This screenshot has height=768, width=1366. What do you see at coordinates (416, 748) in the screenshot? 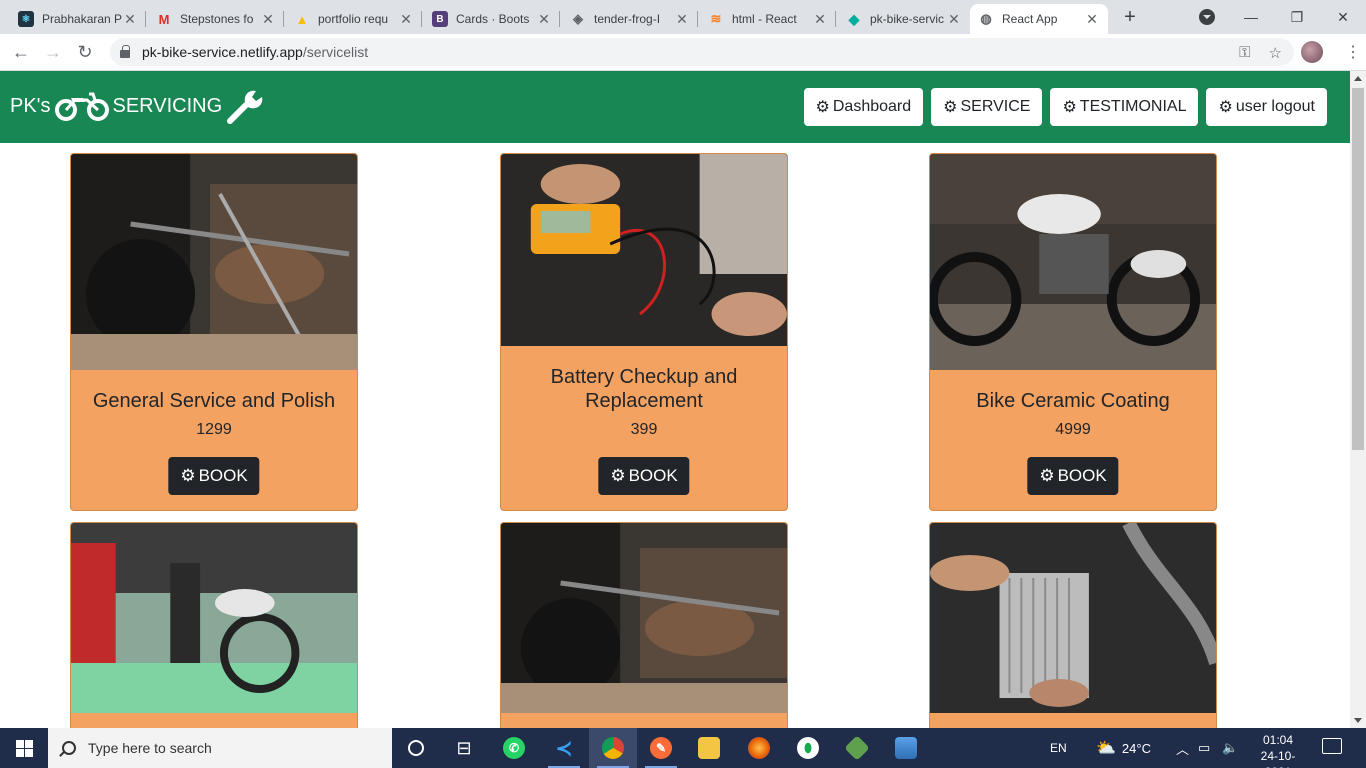
I see `cortana-icon` at bounding box center [416, 748].